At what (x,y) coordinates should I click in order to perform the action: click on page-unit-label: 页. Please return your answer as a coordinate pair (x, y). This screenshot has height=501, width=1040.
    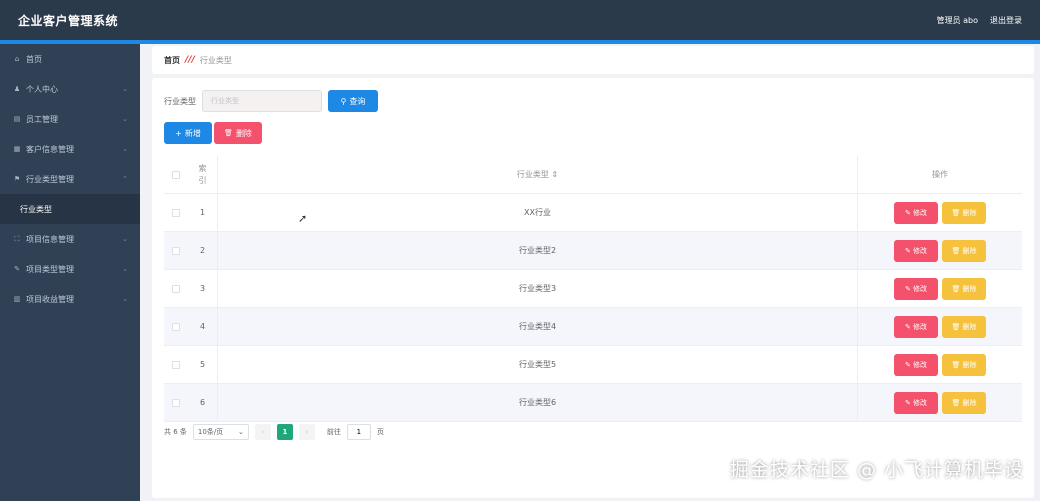
    Looking at the image, I should click on (380, 432).